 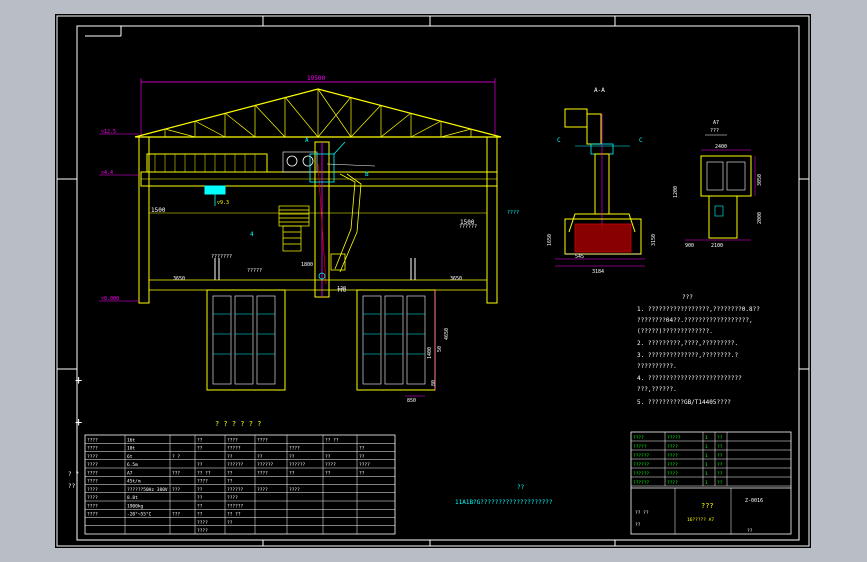 What do you see at coordinates (132, 498) in the screenshot?
I see `table-cell: 8.8t` at bounding box center [132, 498].